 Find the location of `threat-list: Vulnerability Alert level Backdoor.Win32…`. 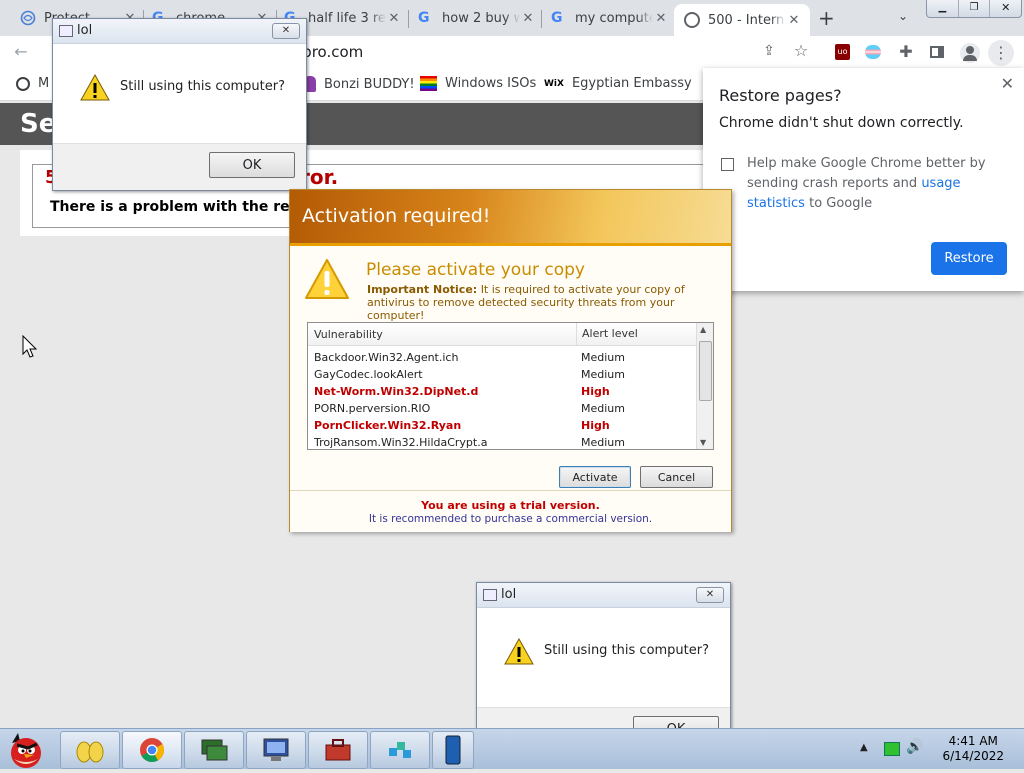

threat-list: Vulnerability Alert level Backdoor.Win32… is located at coordinates (510, 386).